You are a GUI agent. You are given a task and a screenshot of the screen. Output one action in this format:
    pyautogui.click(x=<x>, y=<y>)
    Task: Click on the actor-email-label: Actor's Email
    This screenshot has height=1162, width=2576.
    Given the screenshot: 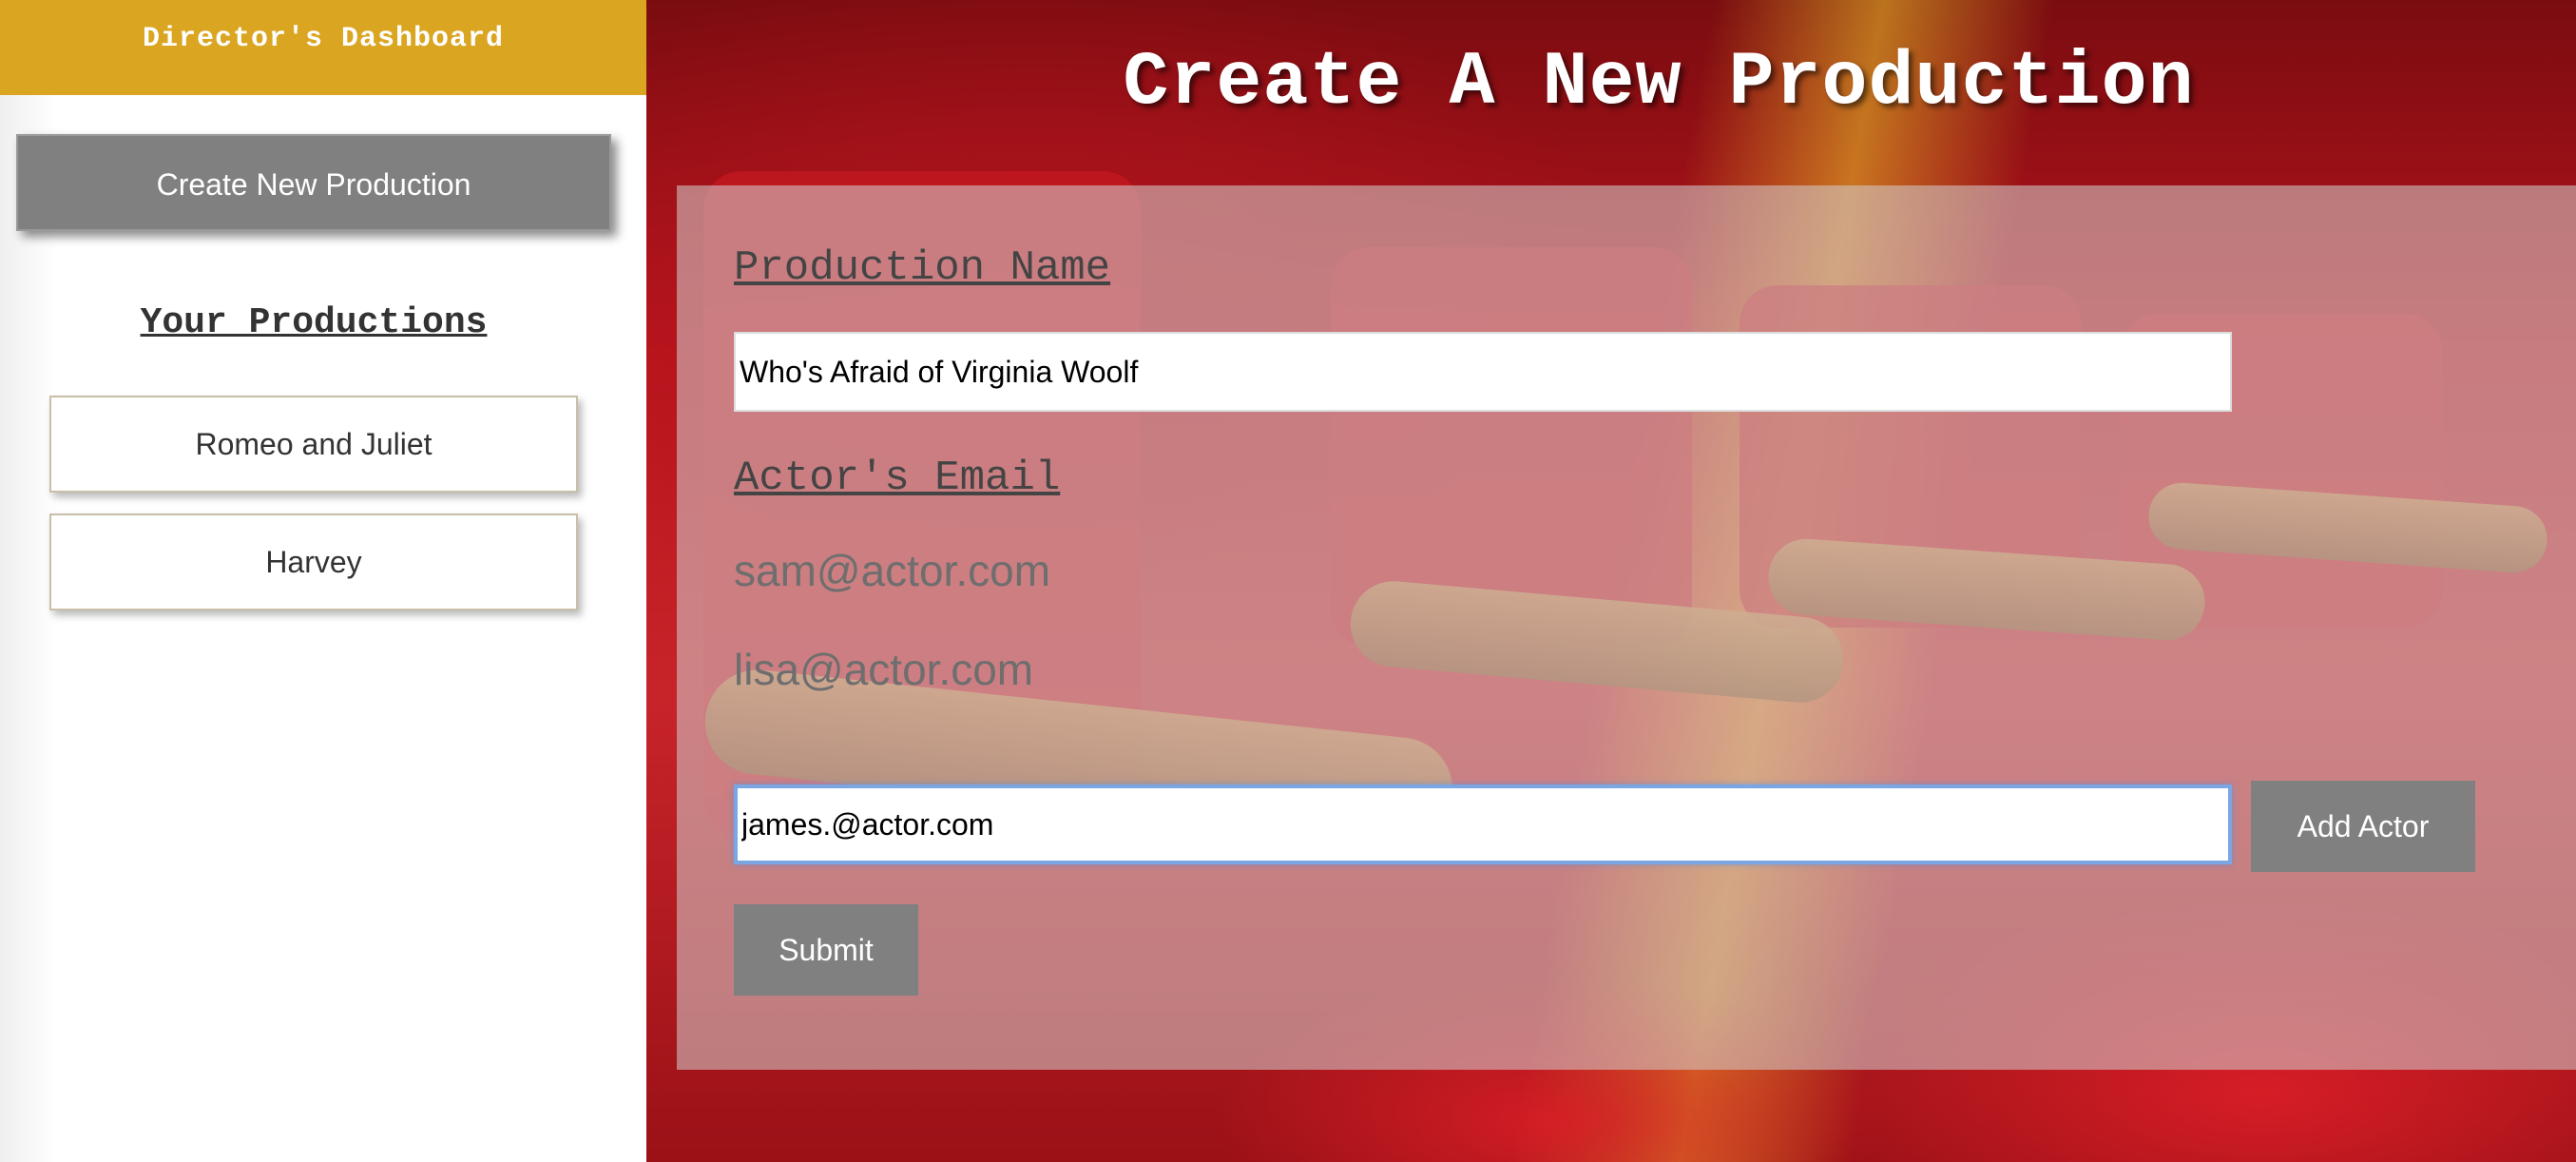 What is the action you would take?
    pyautogui.click(x=898, y=479)
    